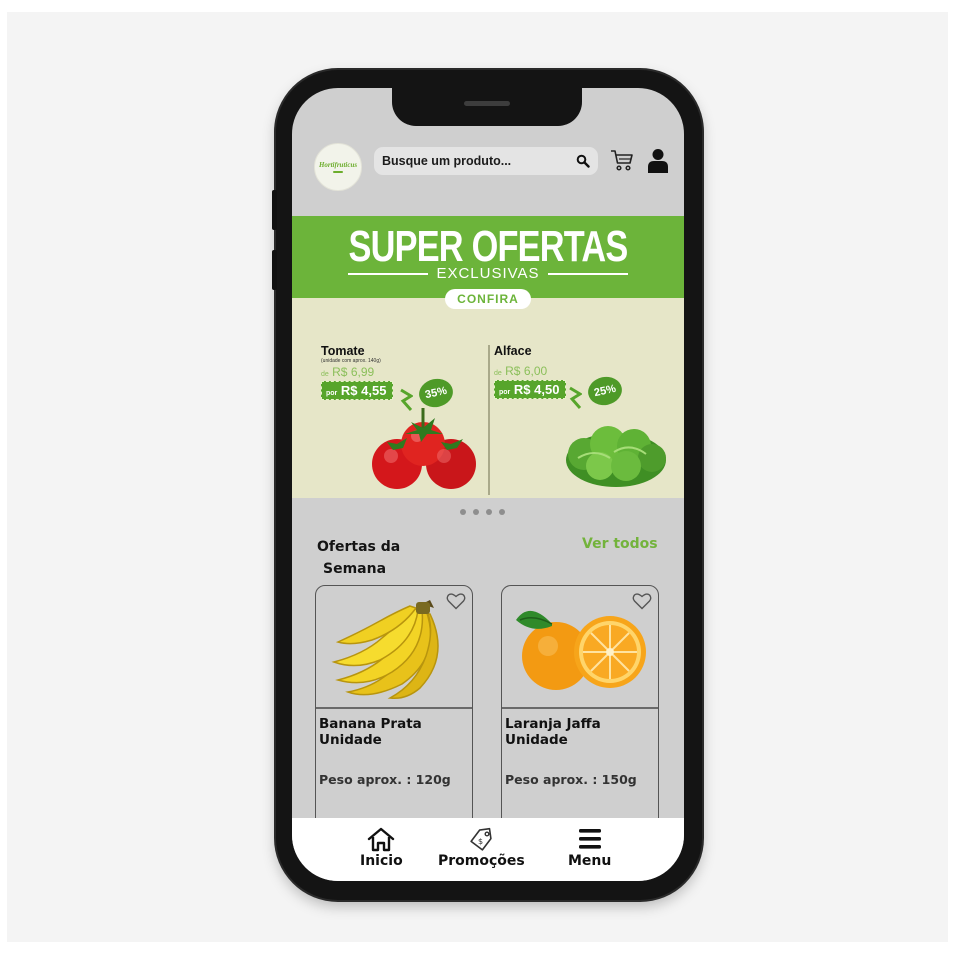  I want to click on speaker-grille, so click(487, 103).